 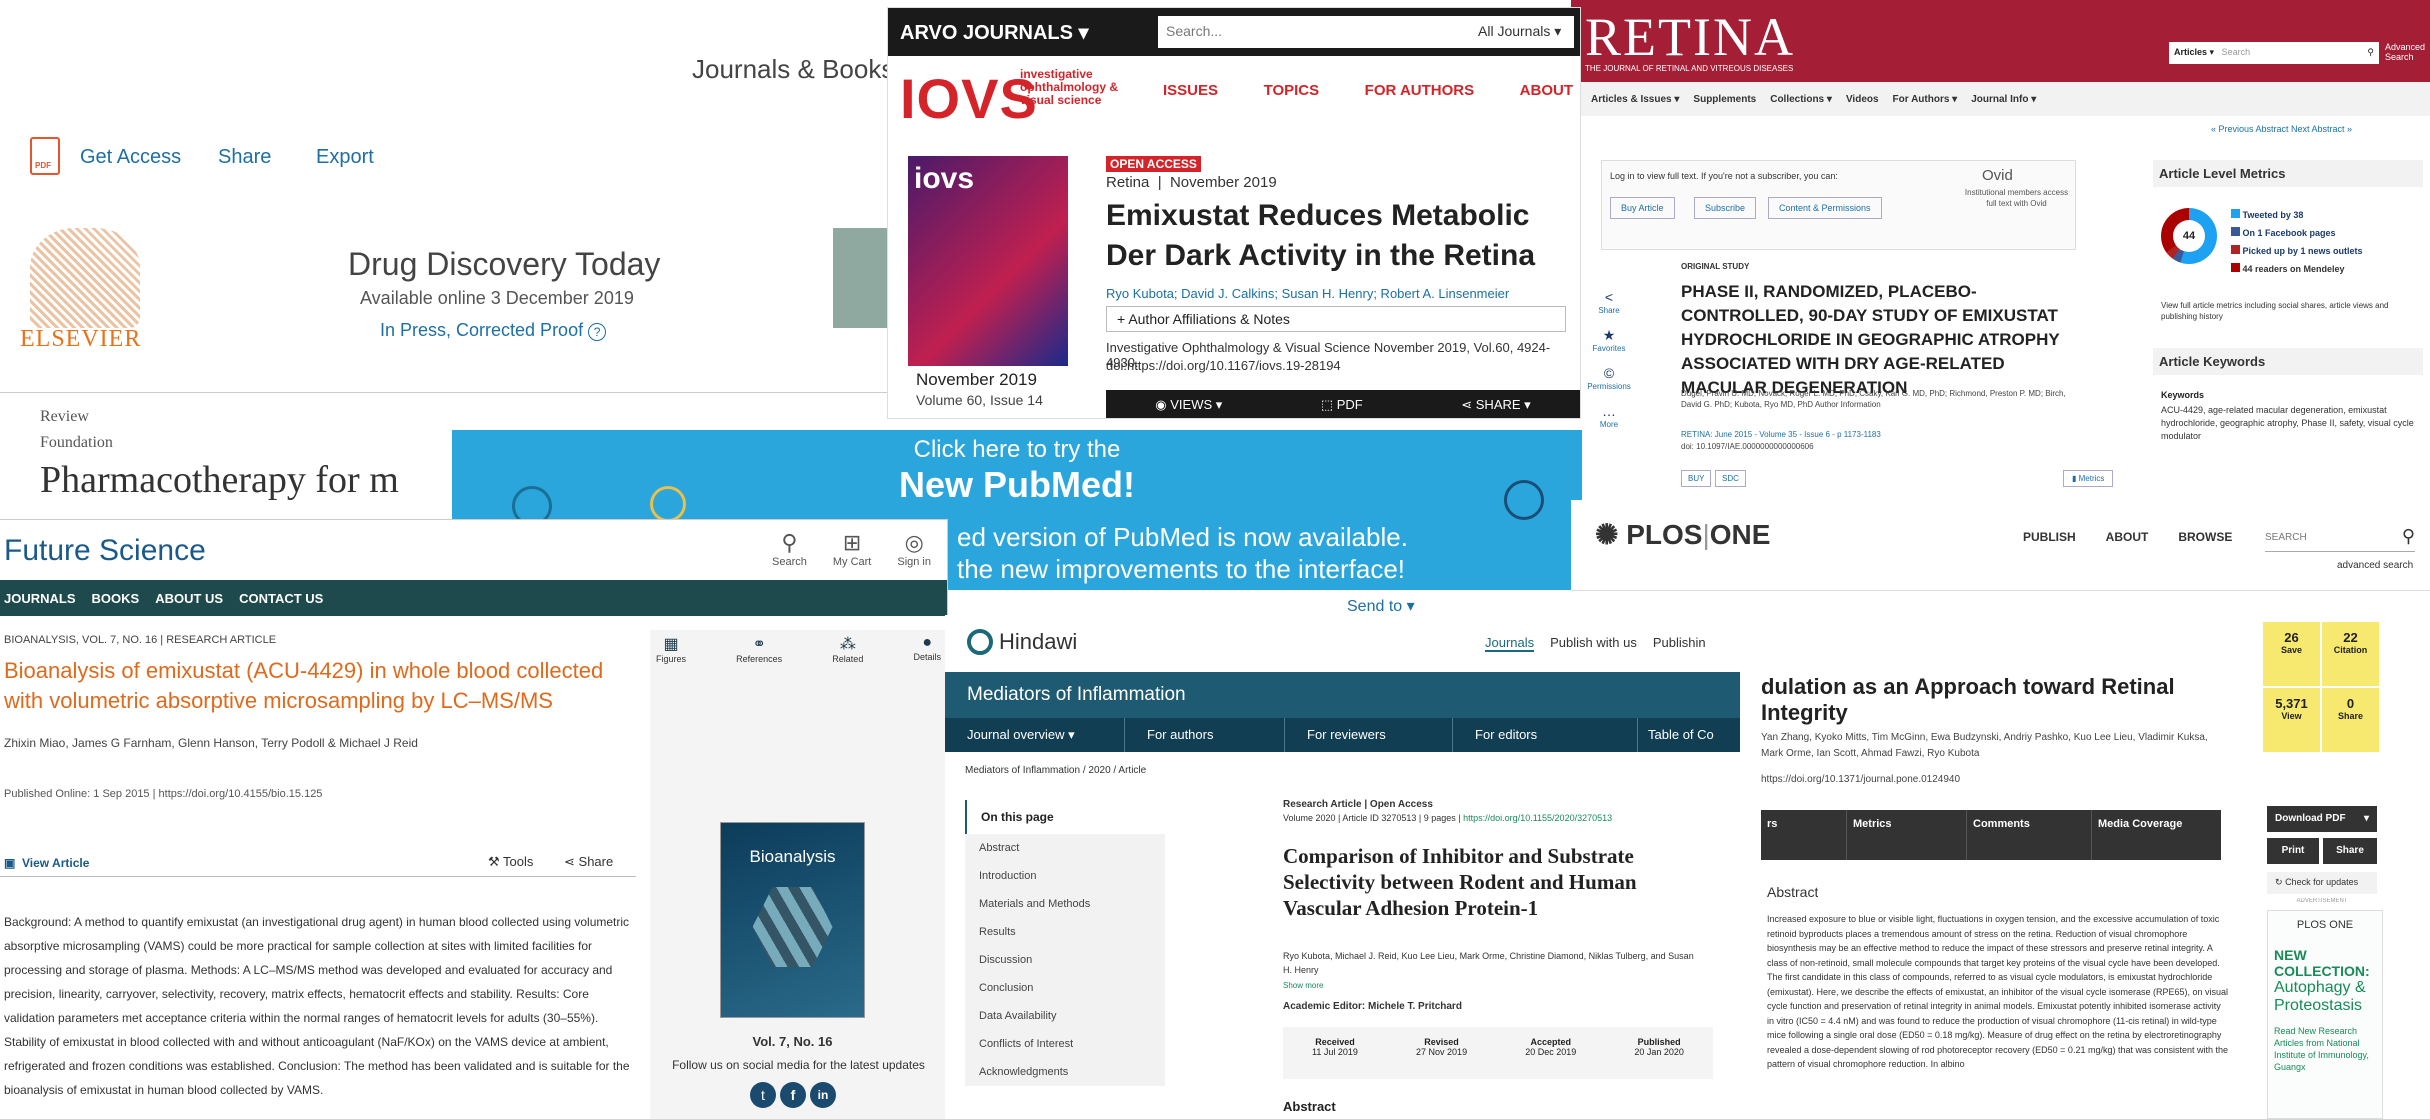 What do you see at coordinates (281, 598) in the screenshot?
I see `nav-contact: CONTACT US` at bounding box center [281, 598].